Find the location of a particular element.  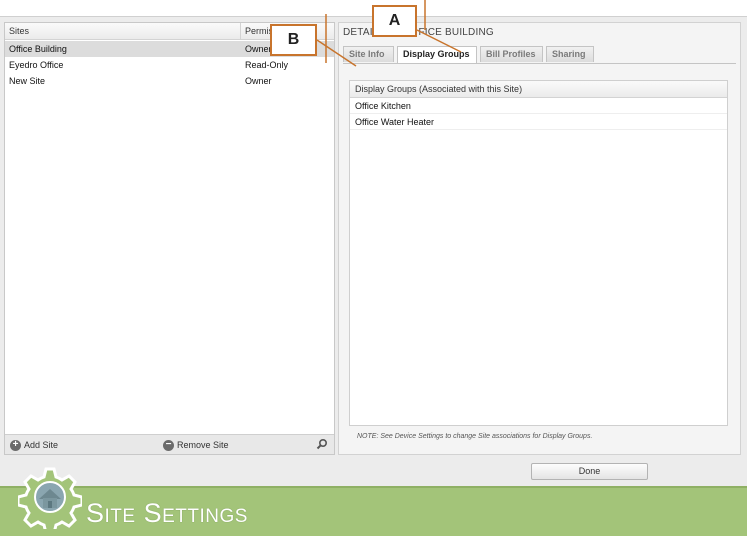

site-row-eyedro-office: Eyedro Office Read-Only is located at coordinates (169, 65).